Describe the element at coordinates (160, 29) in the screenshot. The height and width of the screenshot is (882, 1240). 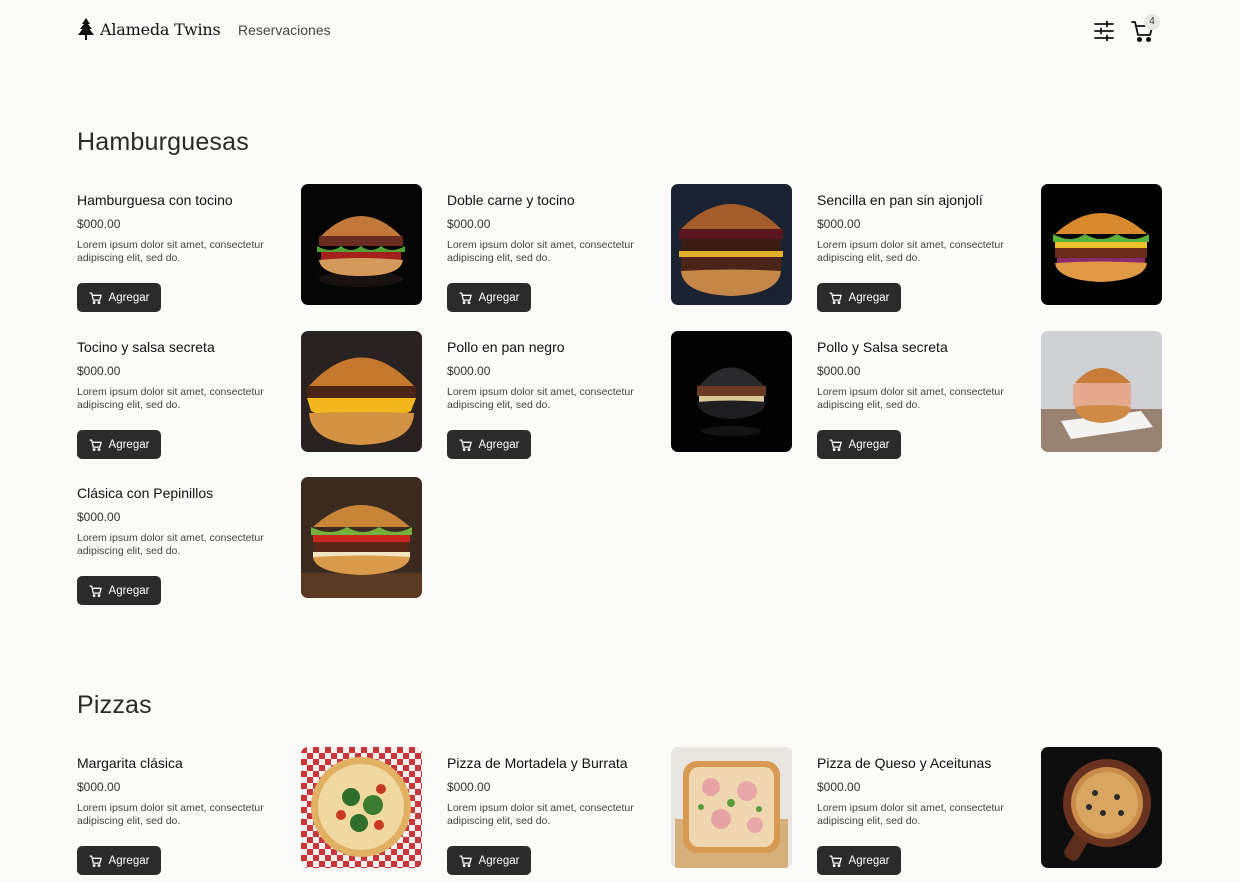
I see `brand-name: Alameda Twins` at that location.